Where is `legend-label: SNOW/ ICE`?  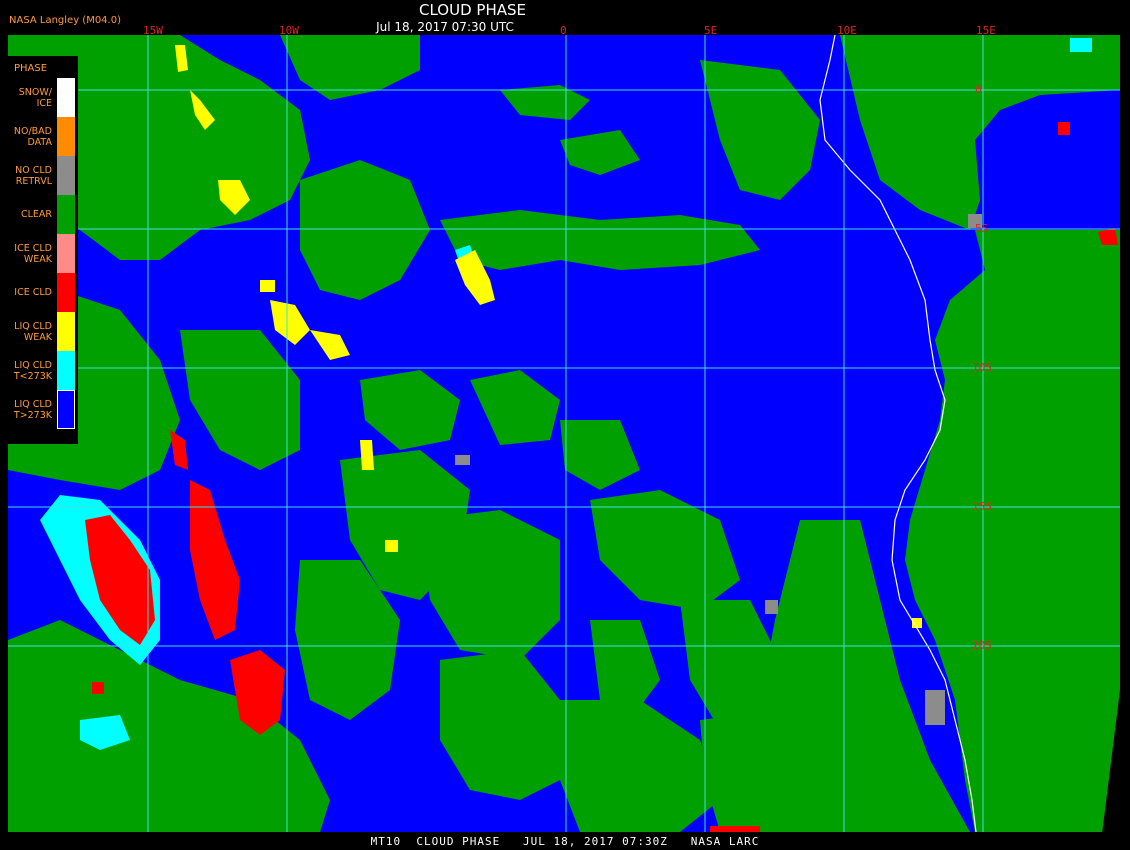 legend-label: SNOW/ ICE is located at coordinates (35, 97).